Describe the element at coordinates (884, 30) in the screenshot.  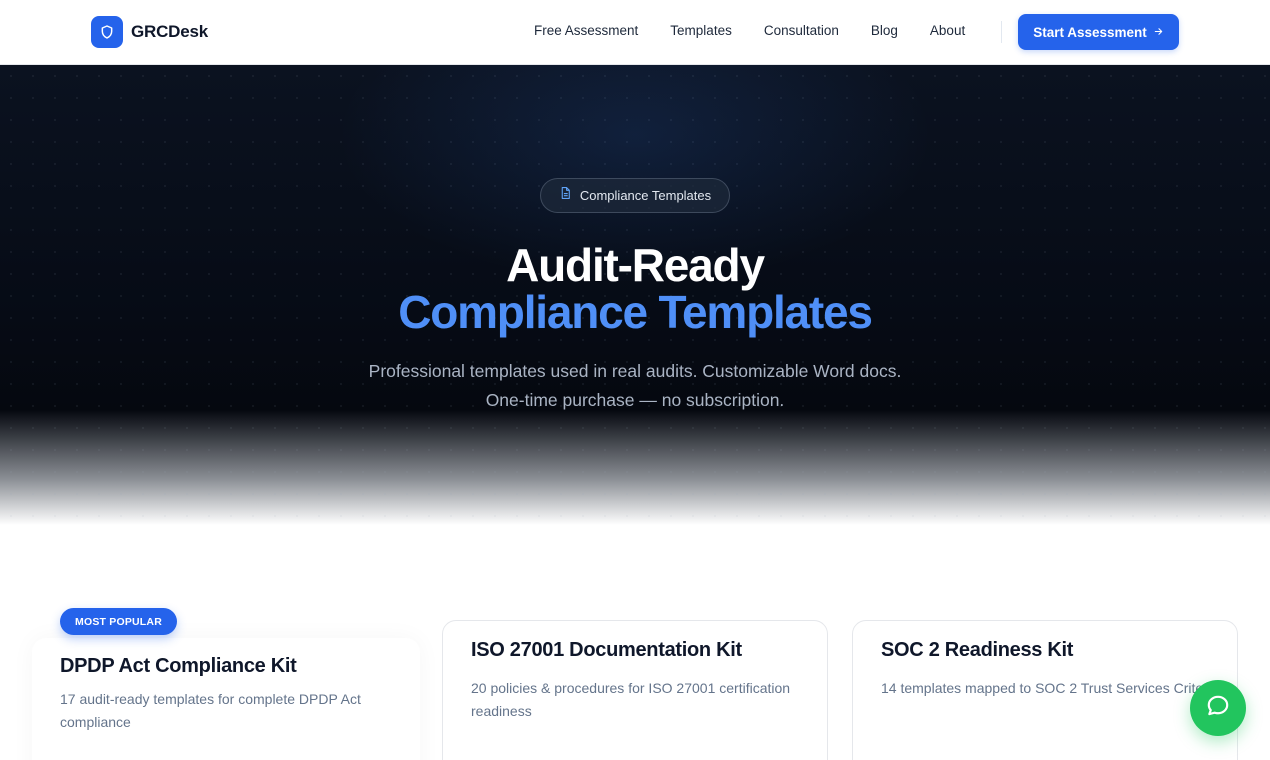
I see `nav-link-blog: Blog` at that location.